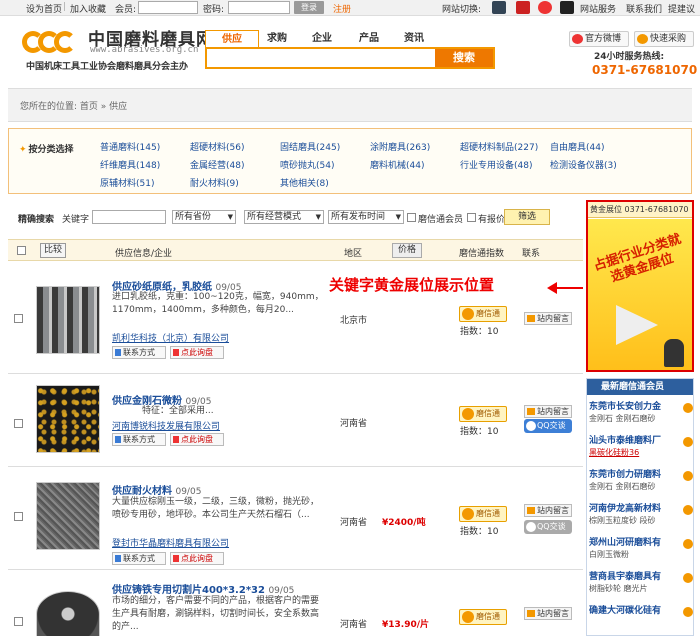 Image resolution: width=700 pixels, height=636 pixels. I want to click on category-link: 纤维磨具(148), so click(130, 164).